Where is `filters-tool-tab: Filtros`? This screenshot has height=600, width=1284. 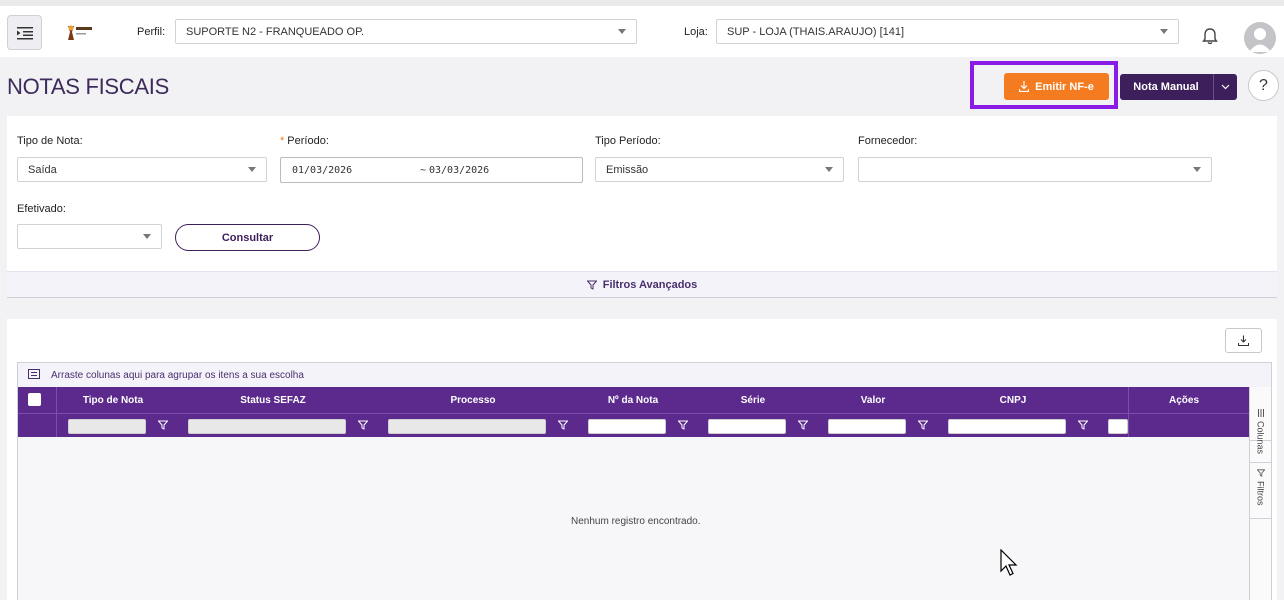 filters-tool-tab: Filtros is located at coordinates (1260, 491).